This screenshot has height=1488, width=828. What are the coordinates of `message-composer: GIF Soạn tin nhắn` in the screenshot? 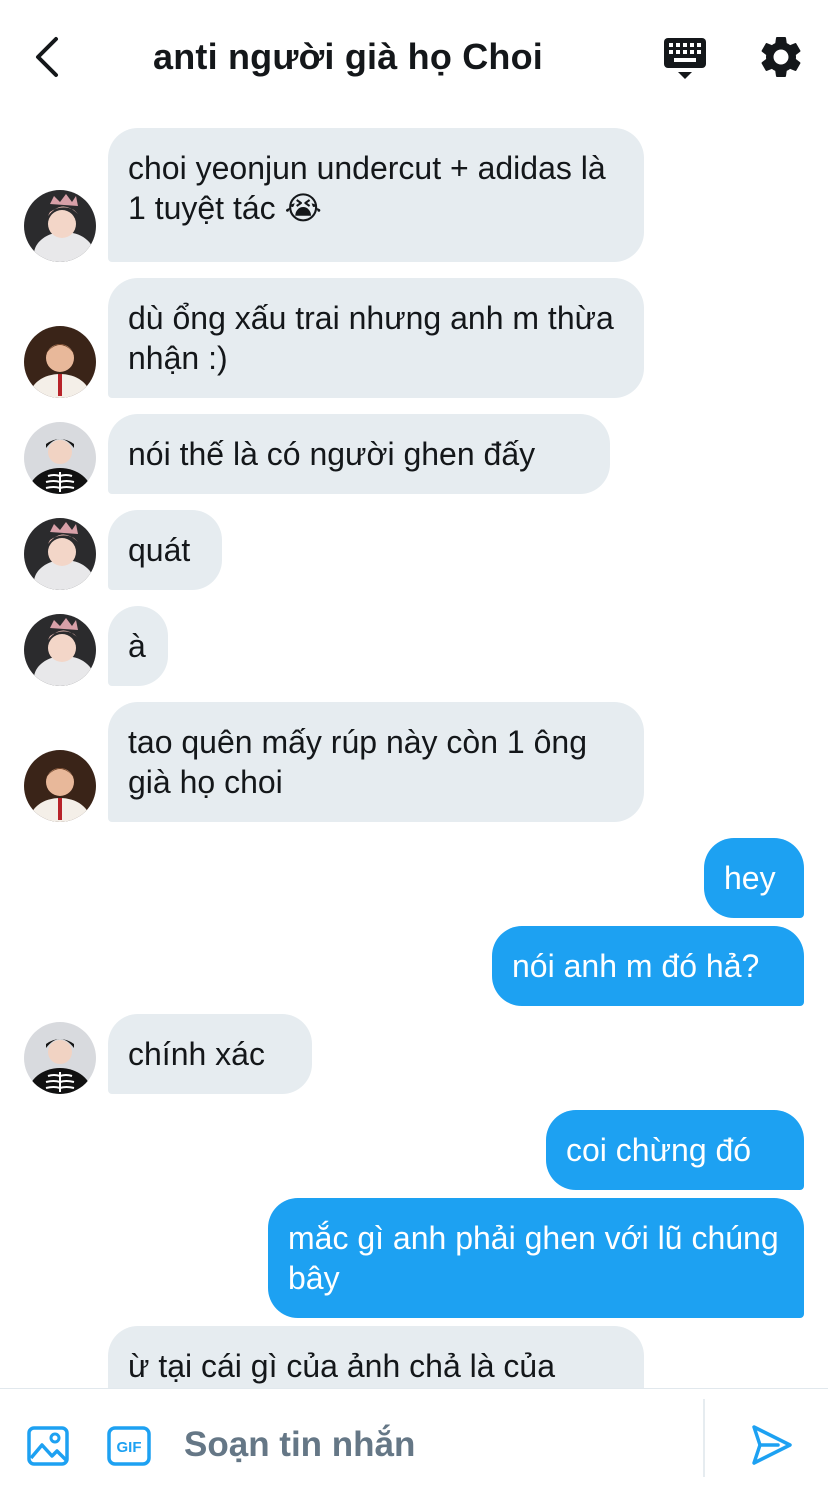 It's located at (414, 1438).